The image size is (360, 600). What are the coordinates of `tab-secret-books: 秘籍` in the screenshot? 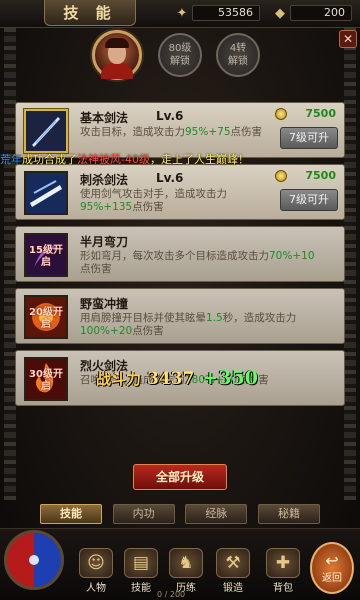 It's located at (288, 514).